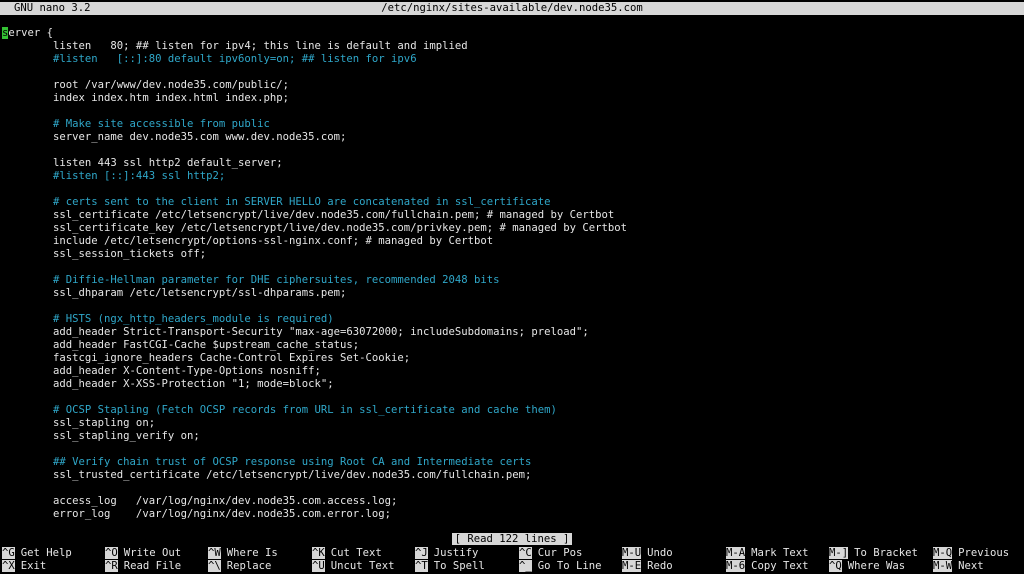  What do you see at coordinates (79, 423) in the screenshot?
I see `editor-line-text: ssl_stapling on;` at bounding box center [79, 423].